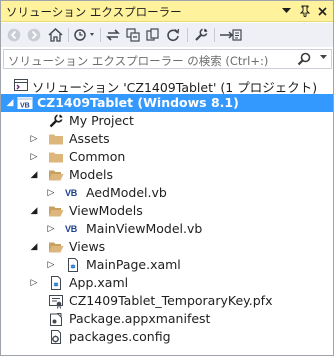 The height and width of the screenshot is (356, 334). I want to click on tree-item-assets: ▷ Assets, so click(167, 139).